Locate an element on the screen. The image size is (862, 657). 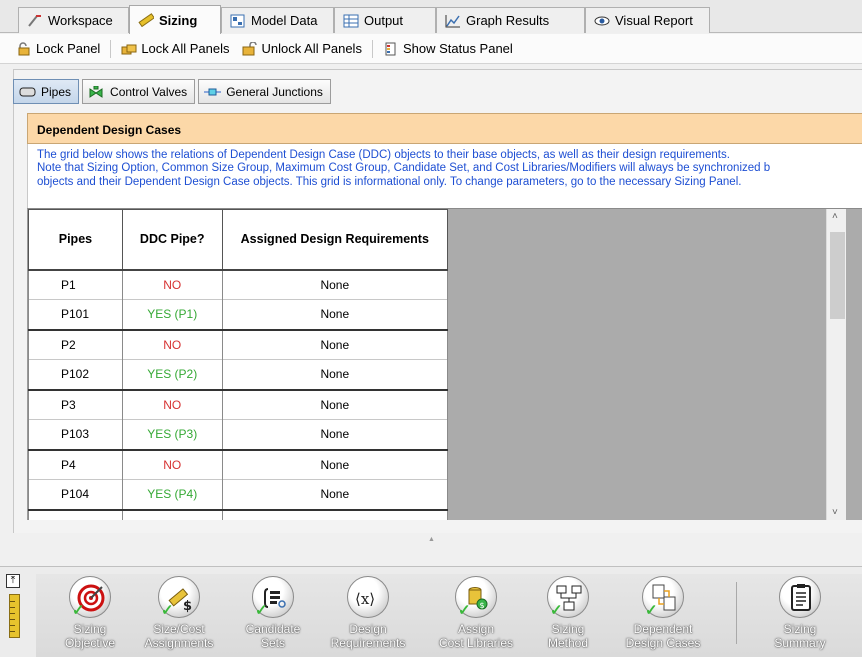
unlock-all-panels-button: Unlock All Panels is located at coordinates (302, 49).